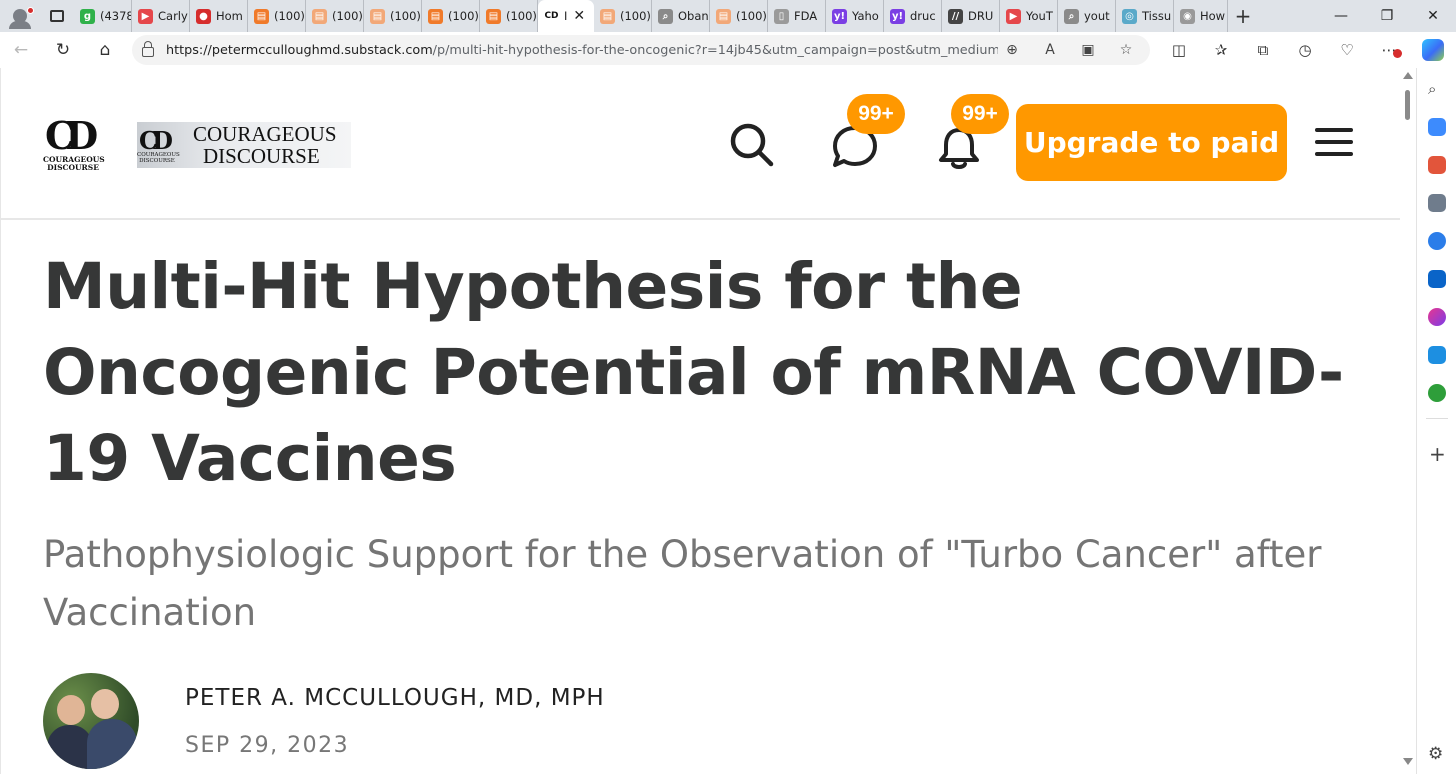 The image size is (1456, 774). I want to click on outlook-icon, so click(1437, 279).